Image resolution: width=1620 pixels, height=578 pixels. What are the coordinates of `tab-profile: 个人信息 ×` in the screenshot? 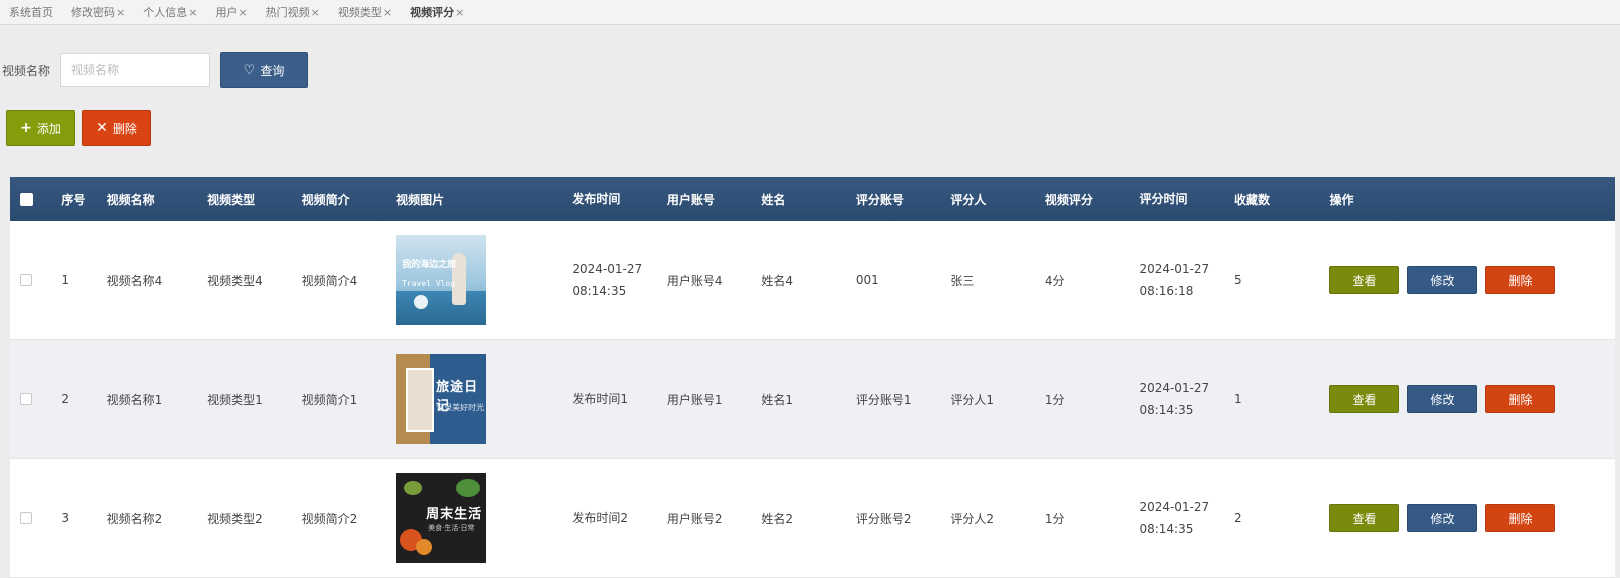 It's located at (170, 12).